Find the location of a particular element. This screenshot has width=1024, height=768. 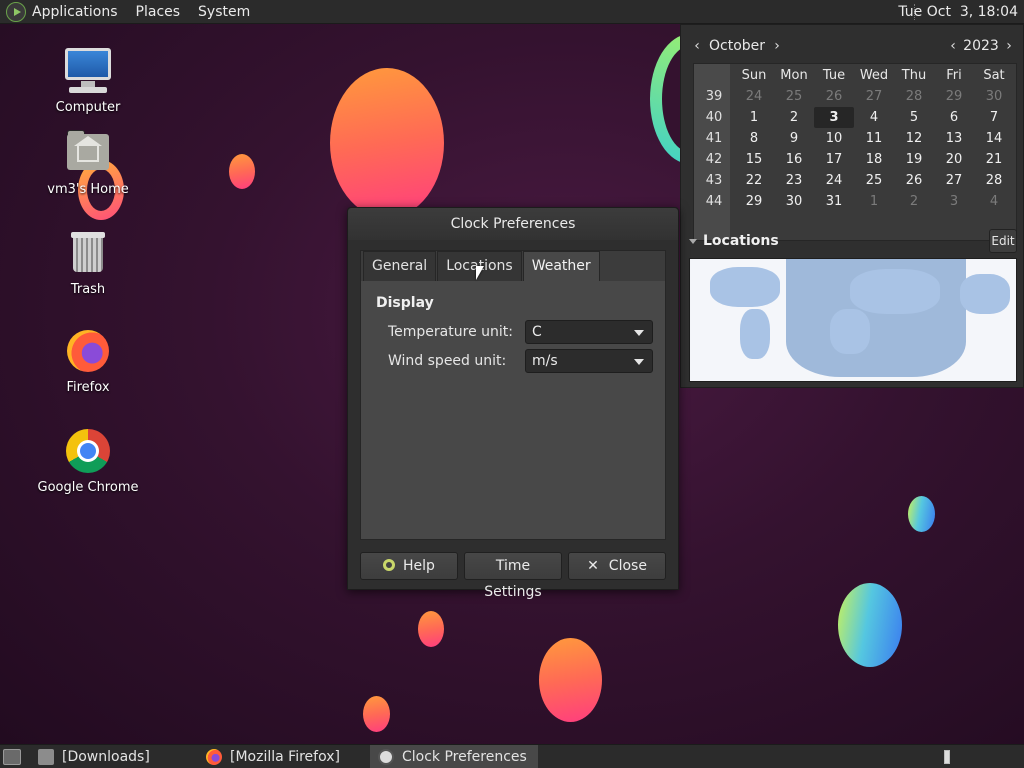

calendar-day: 21 is located at coordinates (994, 159).